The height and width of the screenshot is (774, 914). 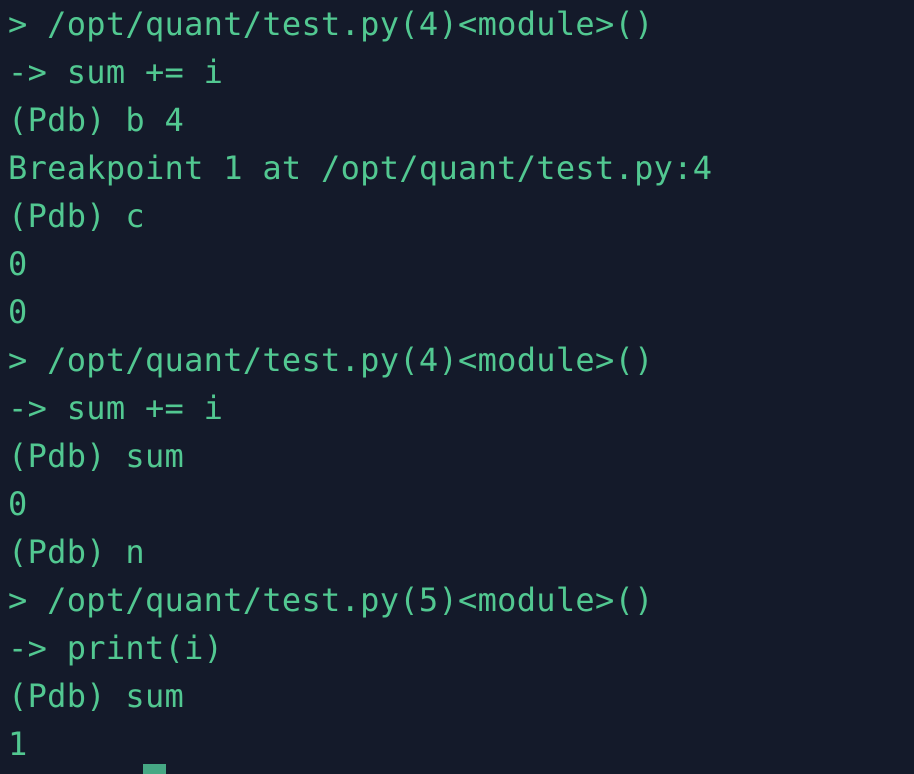 What do you see at coordinates (18, 744) in the screenshot?
I see `terminal-line: 1` at bounding box center [18, 744].